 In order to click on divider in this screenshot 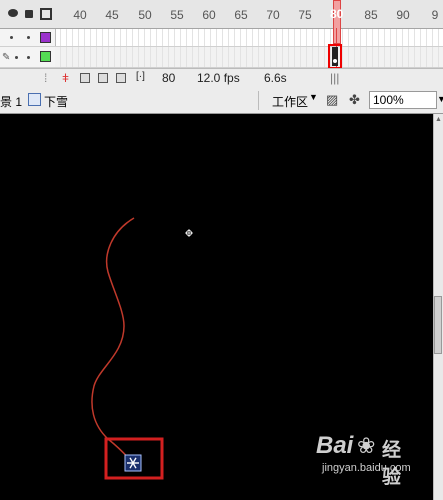, I will do `click(258, 100)`.